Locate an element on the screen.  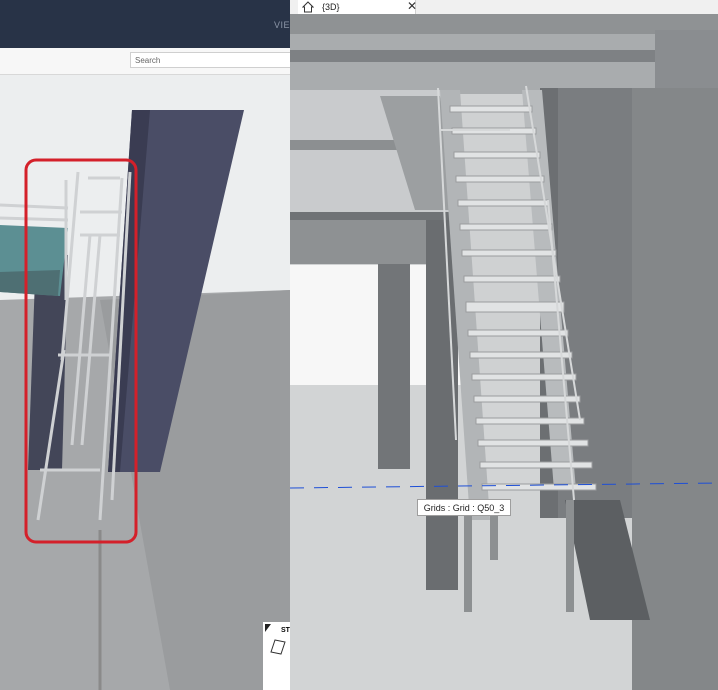
home-icon is located at coordinates (308, 7).